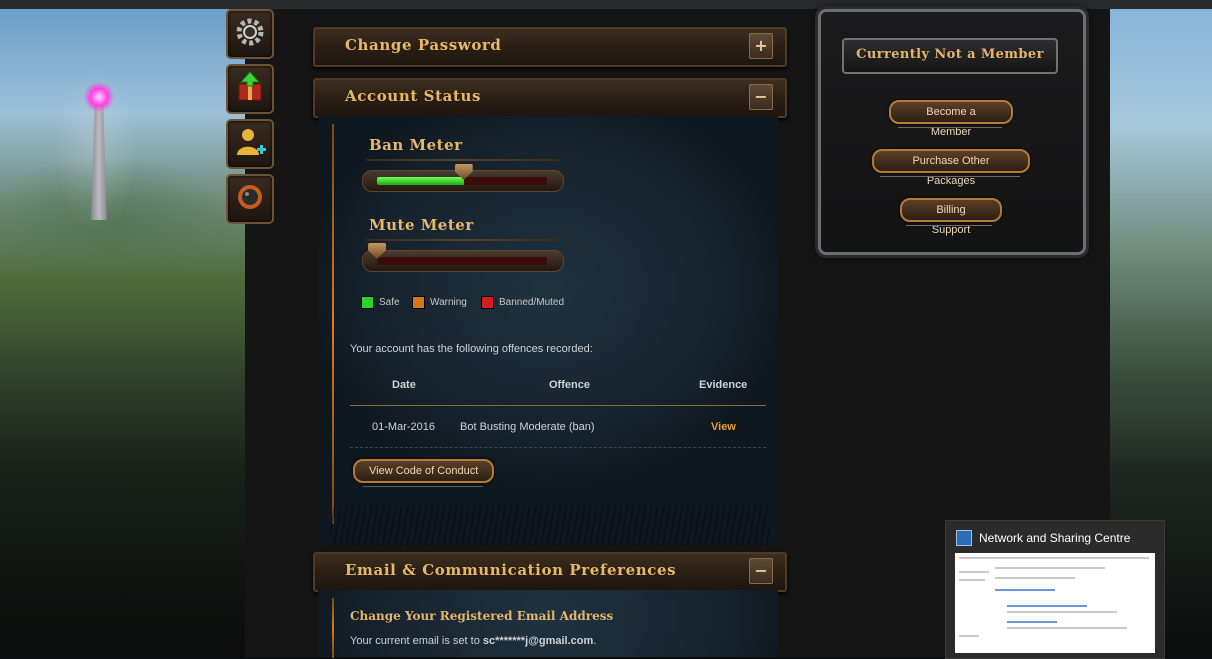 The height and width of the screenshot is (659, 1212). What do you see at coordinates (569, 385) in the screenshot?
I see `table-header-offence: Offence` at bounding box center [569, 385].